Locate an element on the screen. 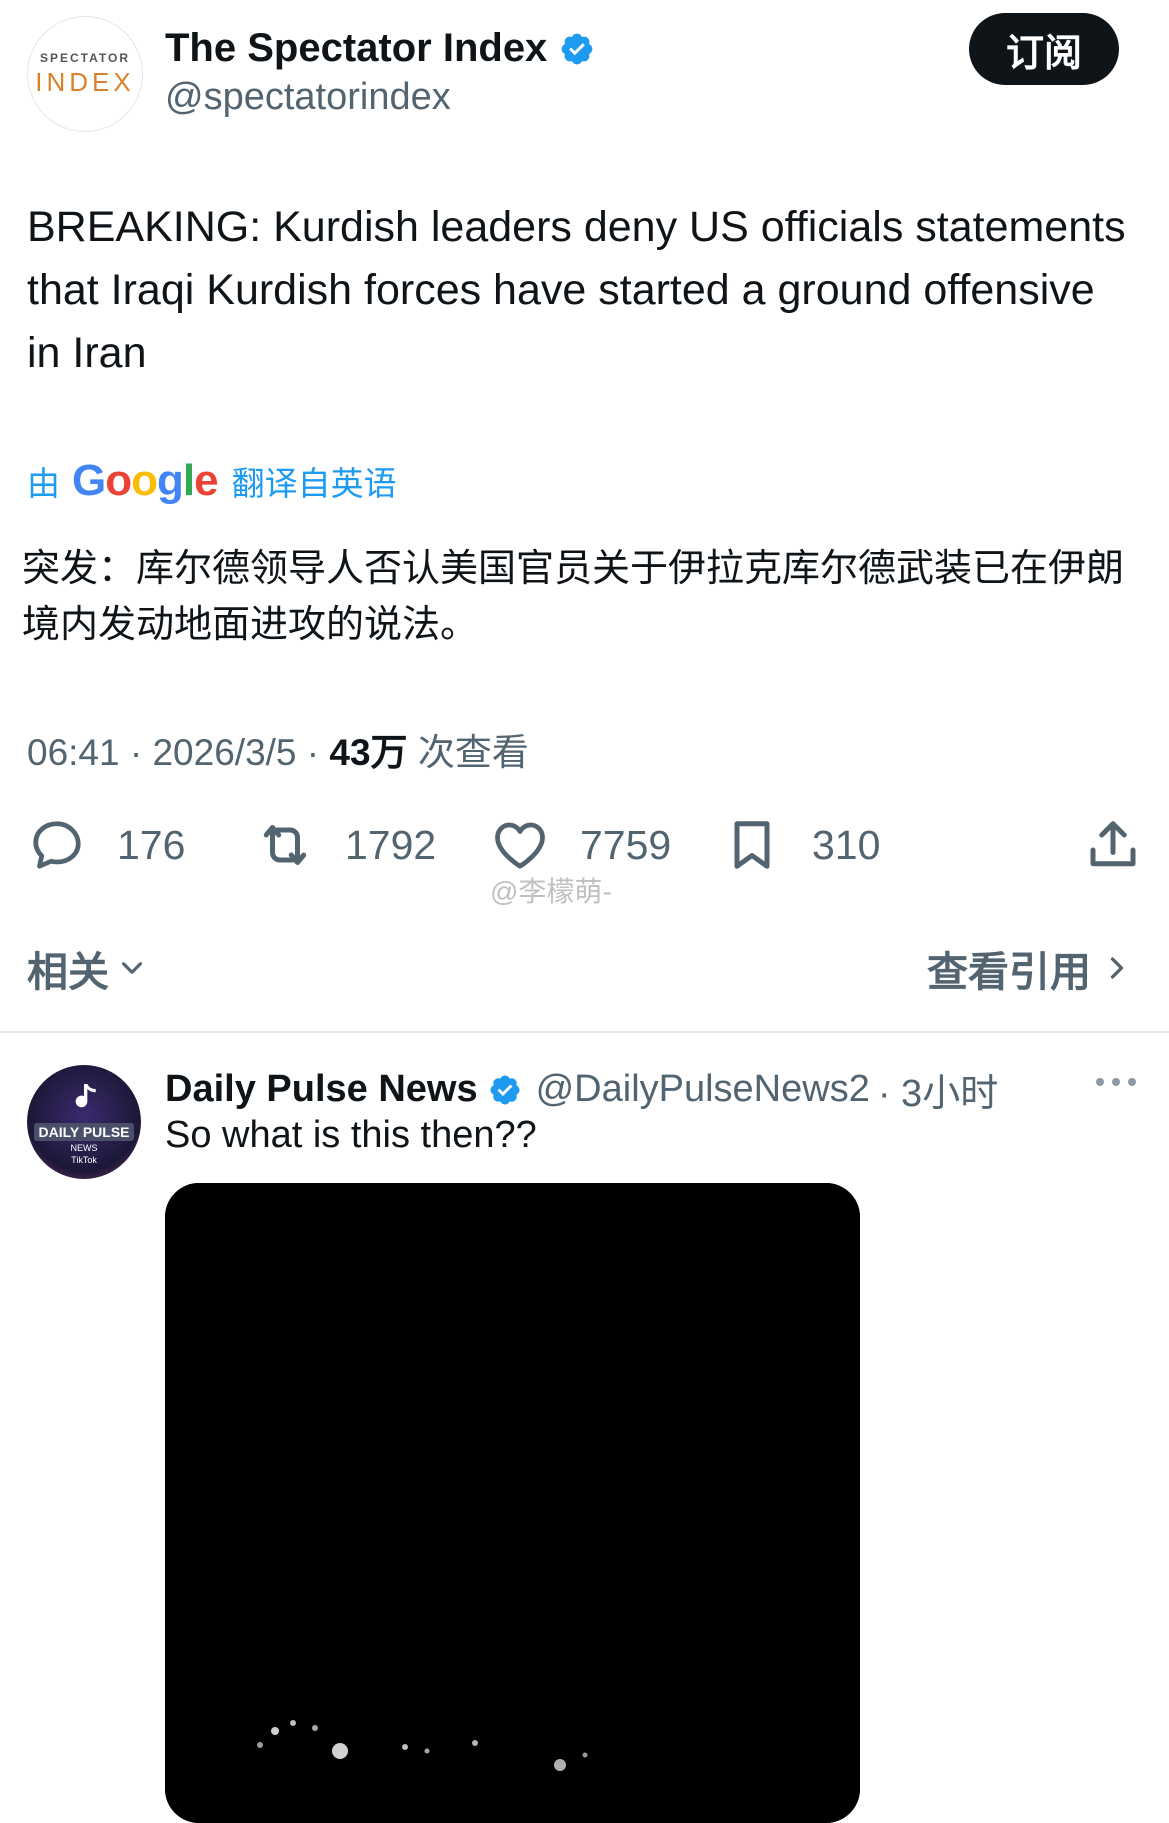 This screenshot has width=1169, height=1823. related-label: 相关 is located at coordinates (68, 972).